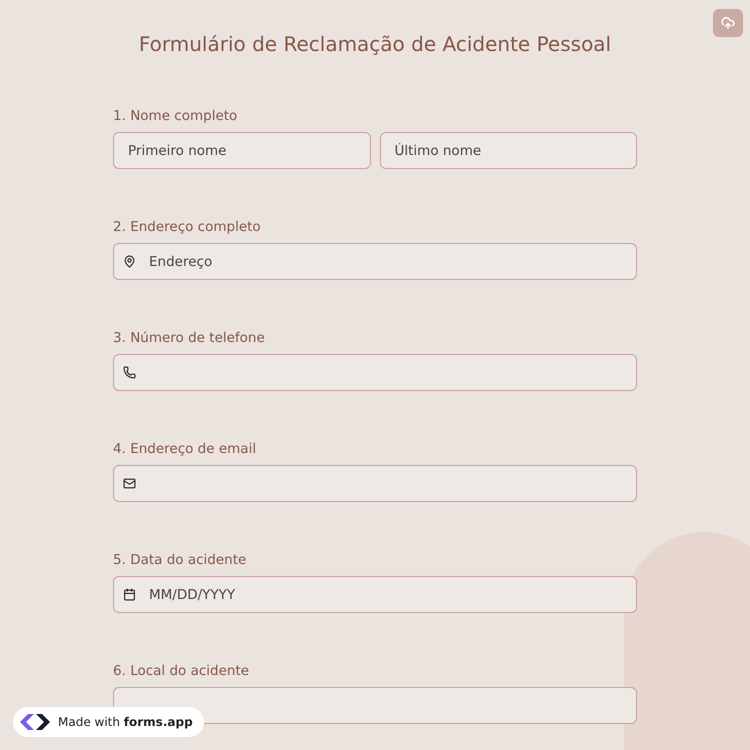  I want to click on question-label: 3. Número de telefone, so click(189, 338).